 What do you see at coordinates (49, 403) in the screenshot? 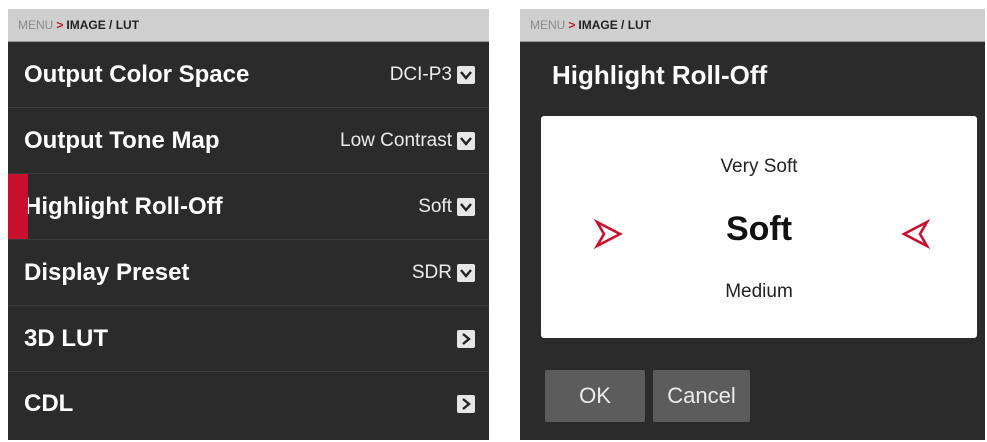
I see `menu-row-label: CDL` at bounding box center [49, 403].